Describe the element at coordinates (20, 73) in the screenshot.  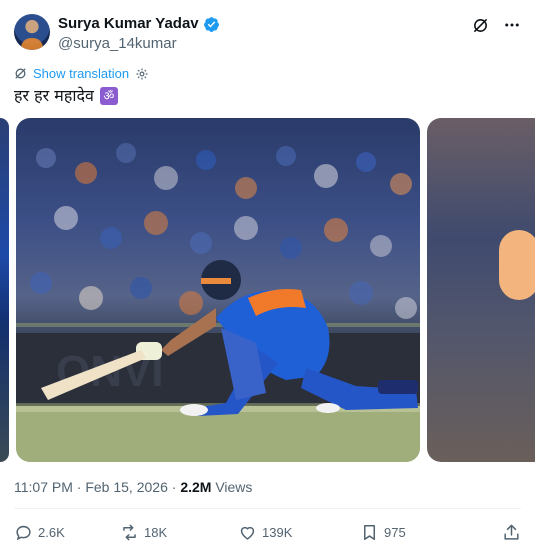
I see `translate-icon` at that location.